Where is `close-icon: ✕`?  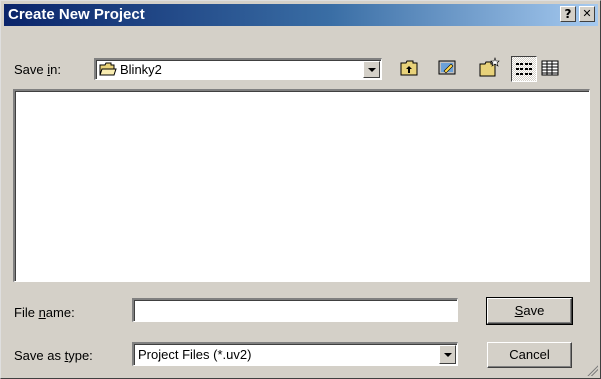
close-icon: ✕ is located at coordinates (587, 13).